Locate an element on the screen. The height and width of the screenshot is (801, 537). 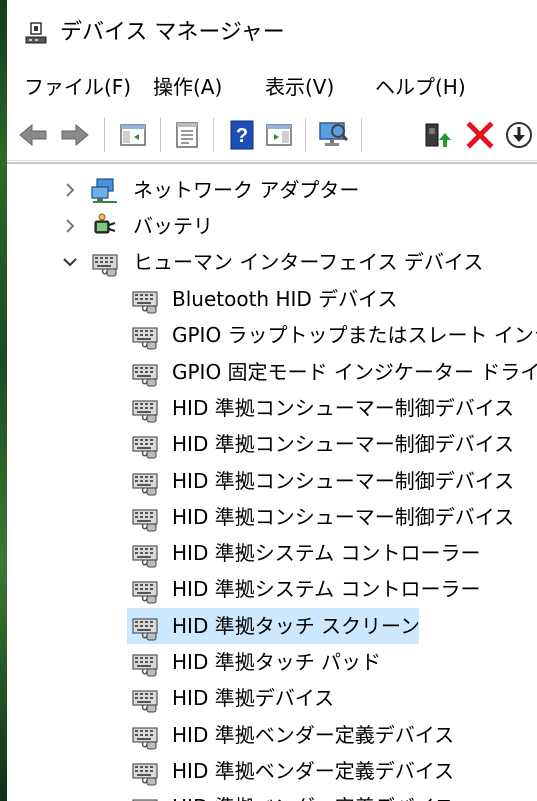
properties-icon is located at coordinates (187, 135).